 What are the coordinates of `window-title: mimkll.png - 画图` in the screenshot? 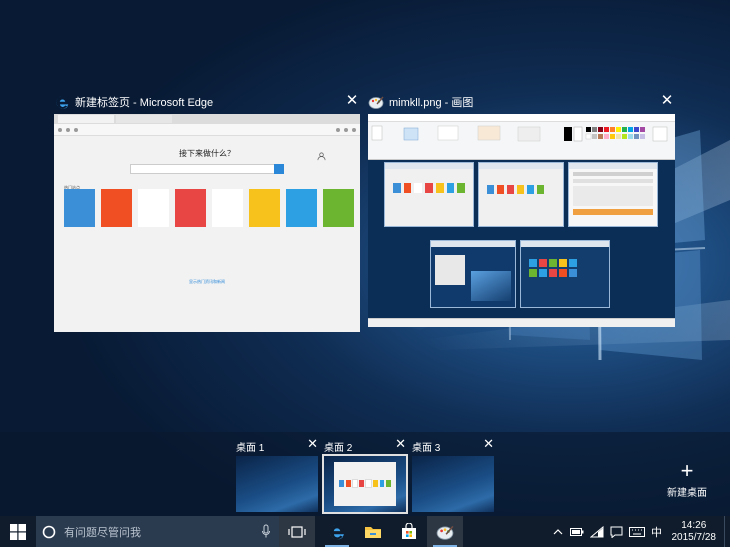 It's located at (431, 103).